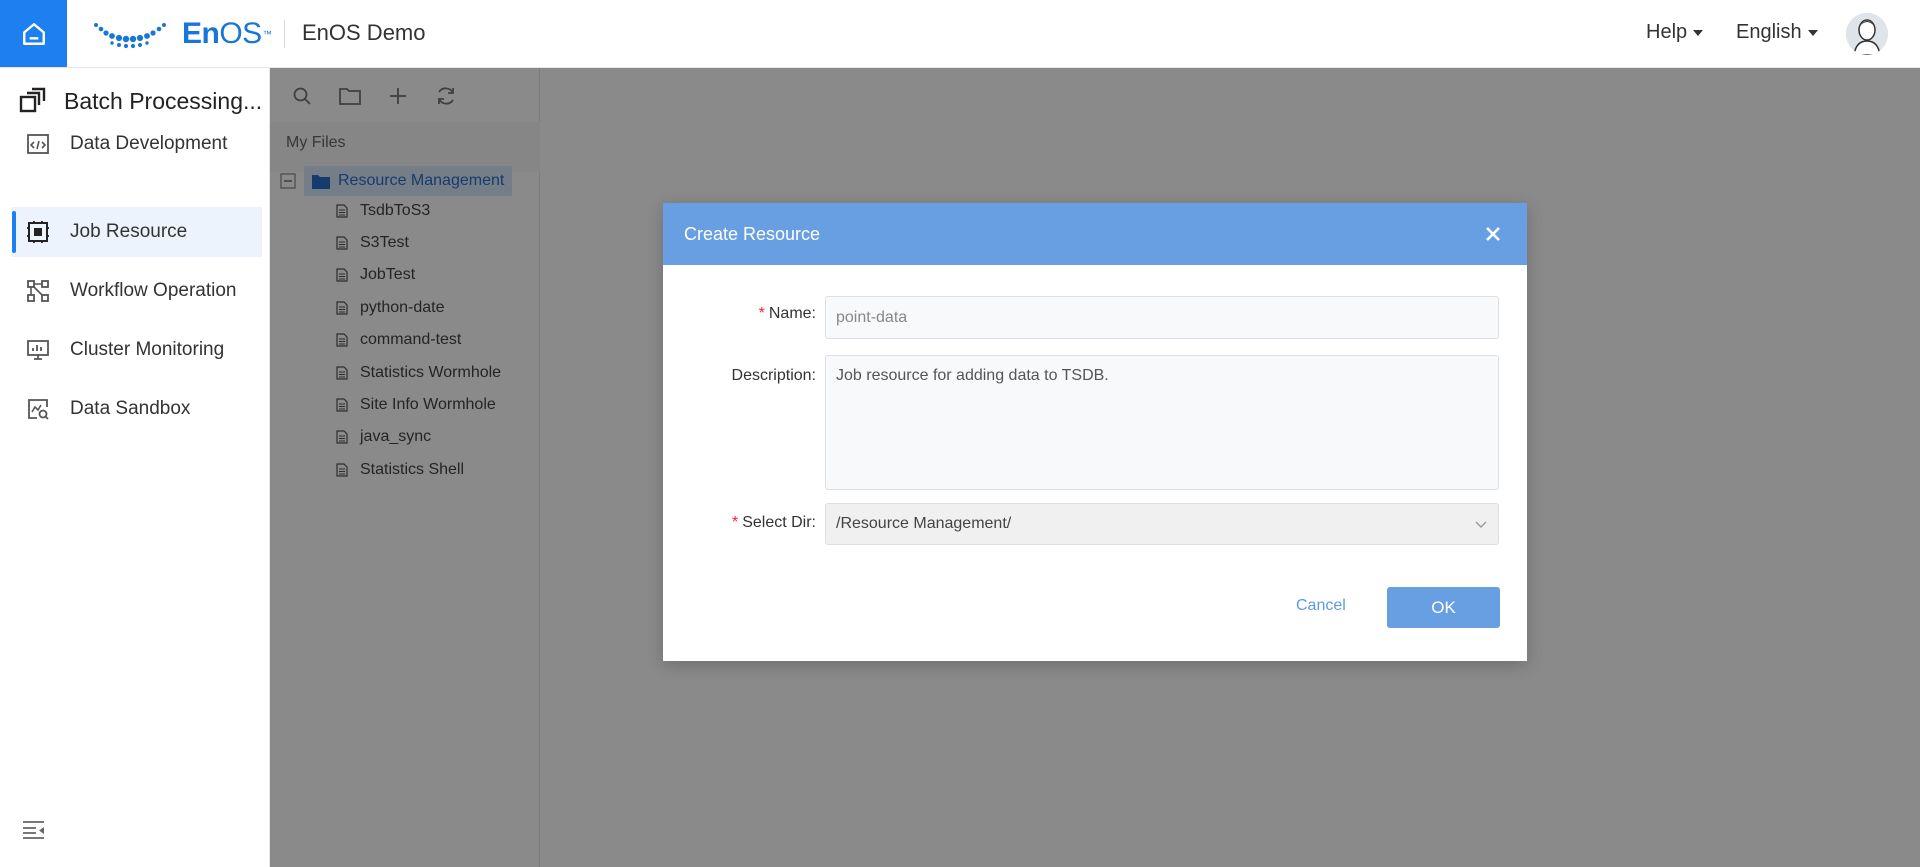 The width and height of the screenshot is (1920, 867). What do you see at coordinates (130, 36) in the screenshot?
I see `logo-dots-icon` at bounding box center [130, 36].